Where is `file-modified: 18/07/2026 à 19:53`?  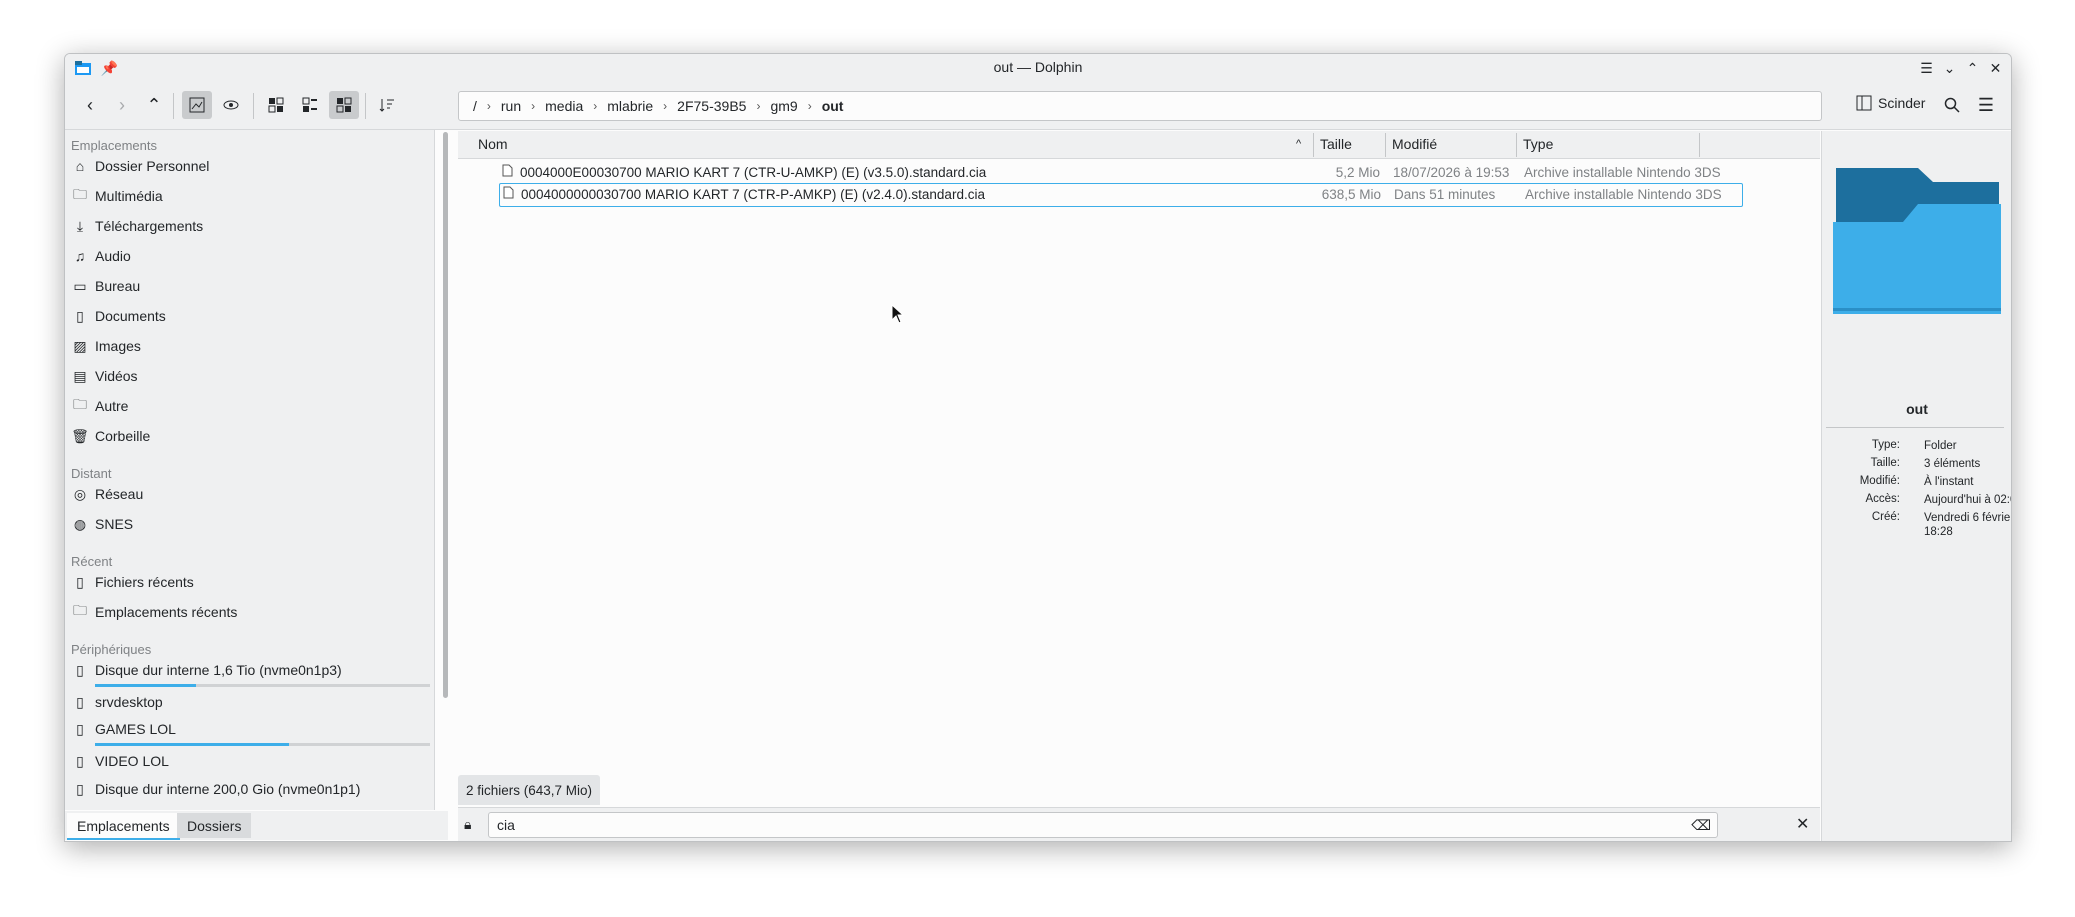 file-modified: 18/07/2026 à 19:53 is located at coordinates (1451, 172).